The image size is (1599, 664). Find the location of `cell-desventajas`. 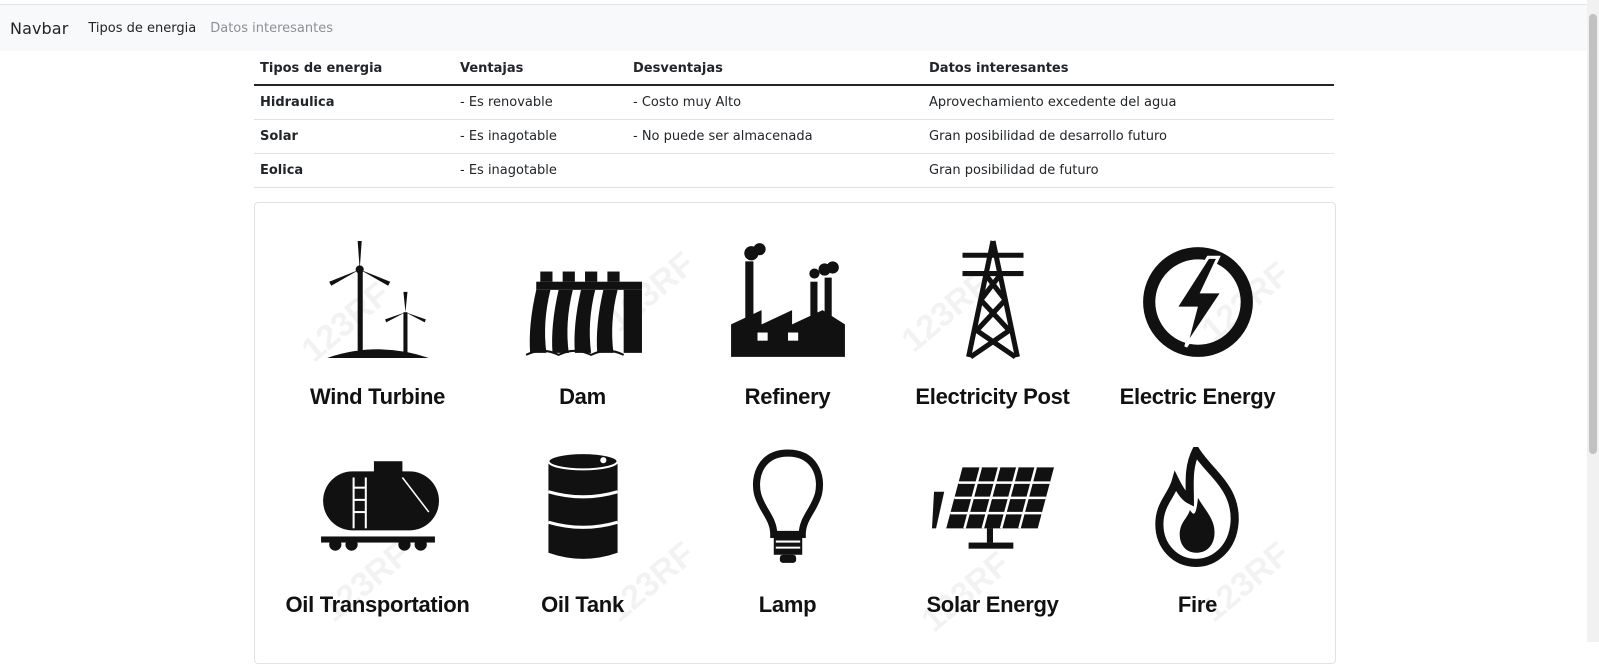

cell-desventajas is located at coordinates (775, 170).